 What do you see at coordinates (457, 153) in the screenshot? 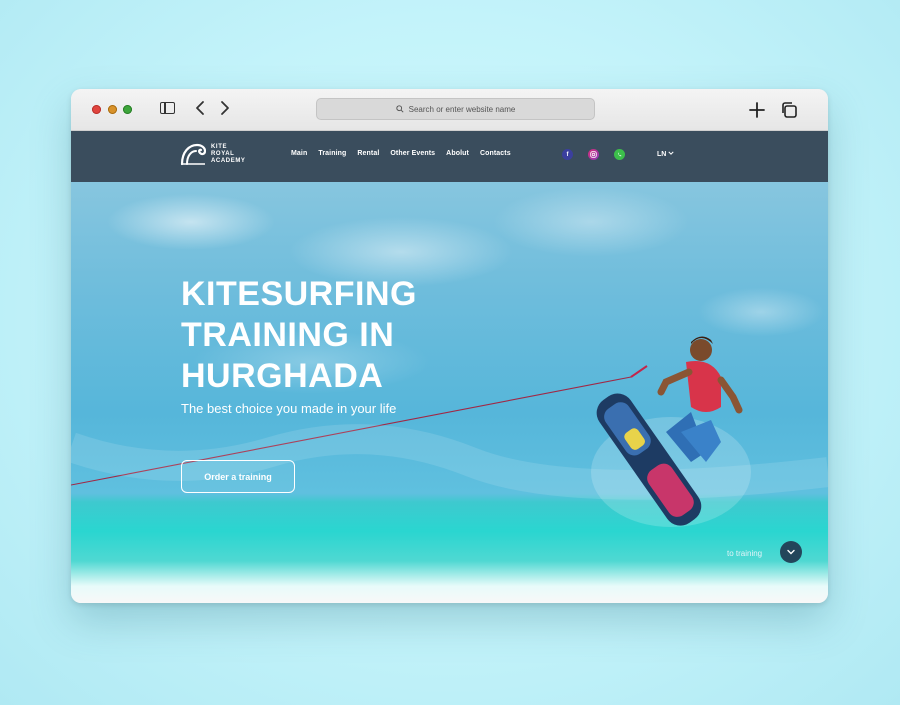
I see `menu-item-about: Abolut` at bounding box center [457, 153].